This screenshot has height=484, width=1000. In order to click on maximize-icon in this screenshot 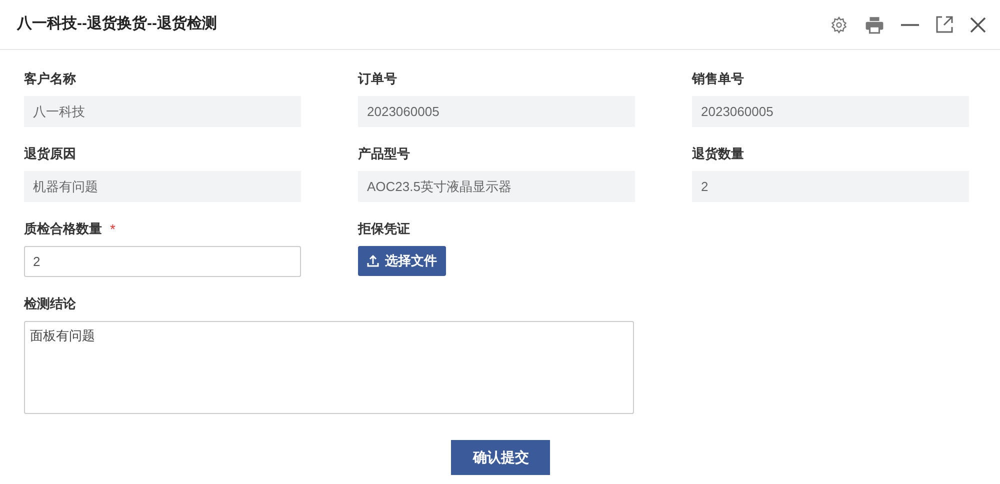, I will do `click(944, 24)`.